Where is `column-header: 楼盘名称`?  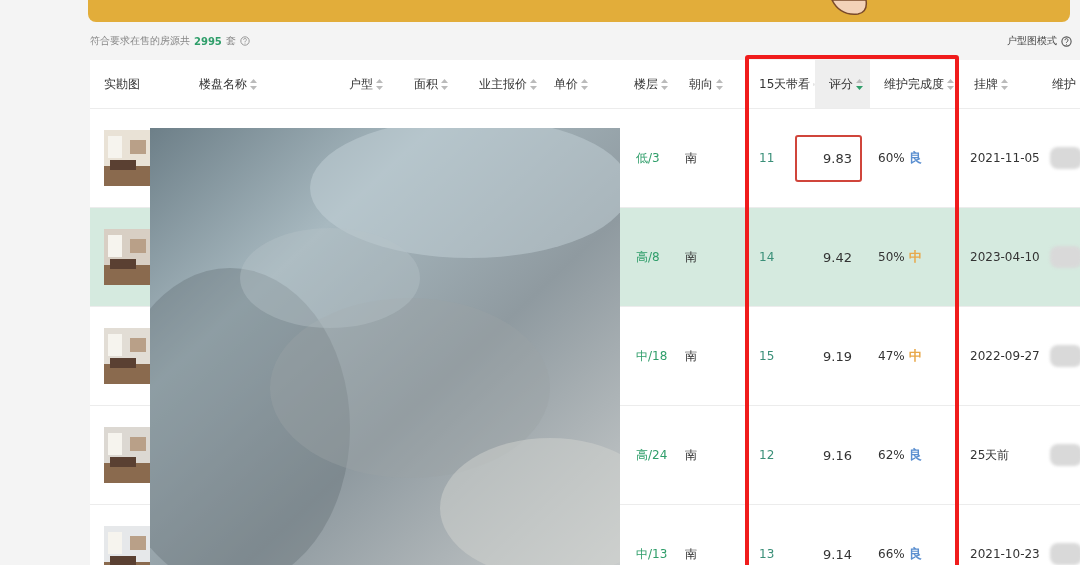 column-header: 楼盘名称 is located at coordinates (260, 84).